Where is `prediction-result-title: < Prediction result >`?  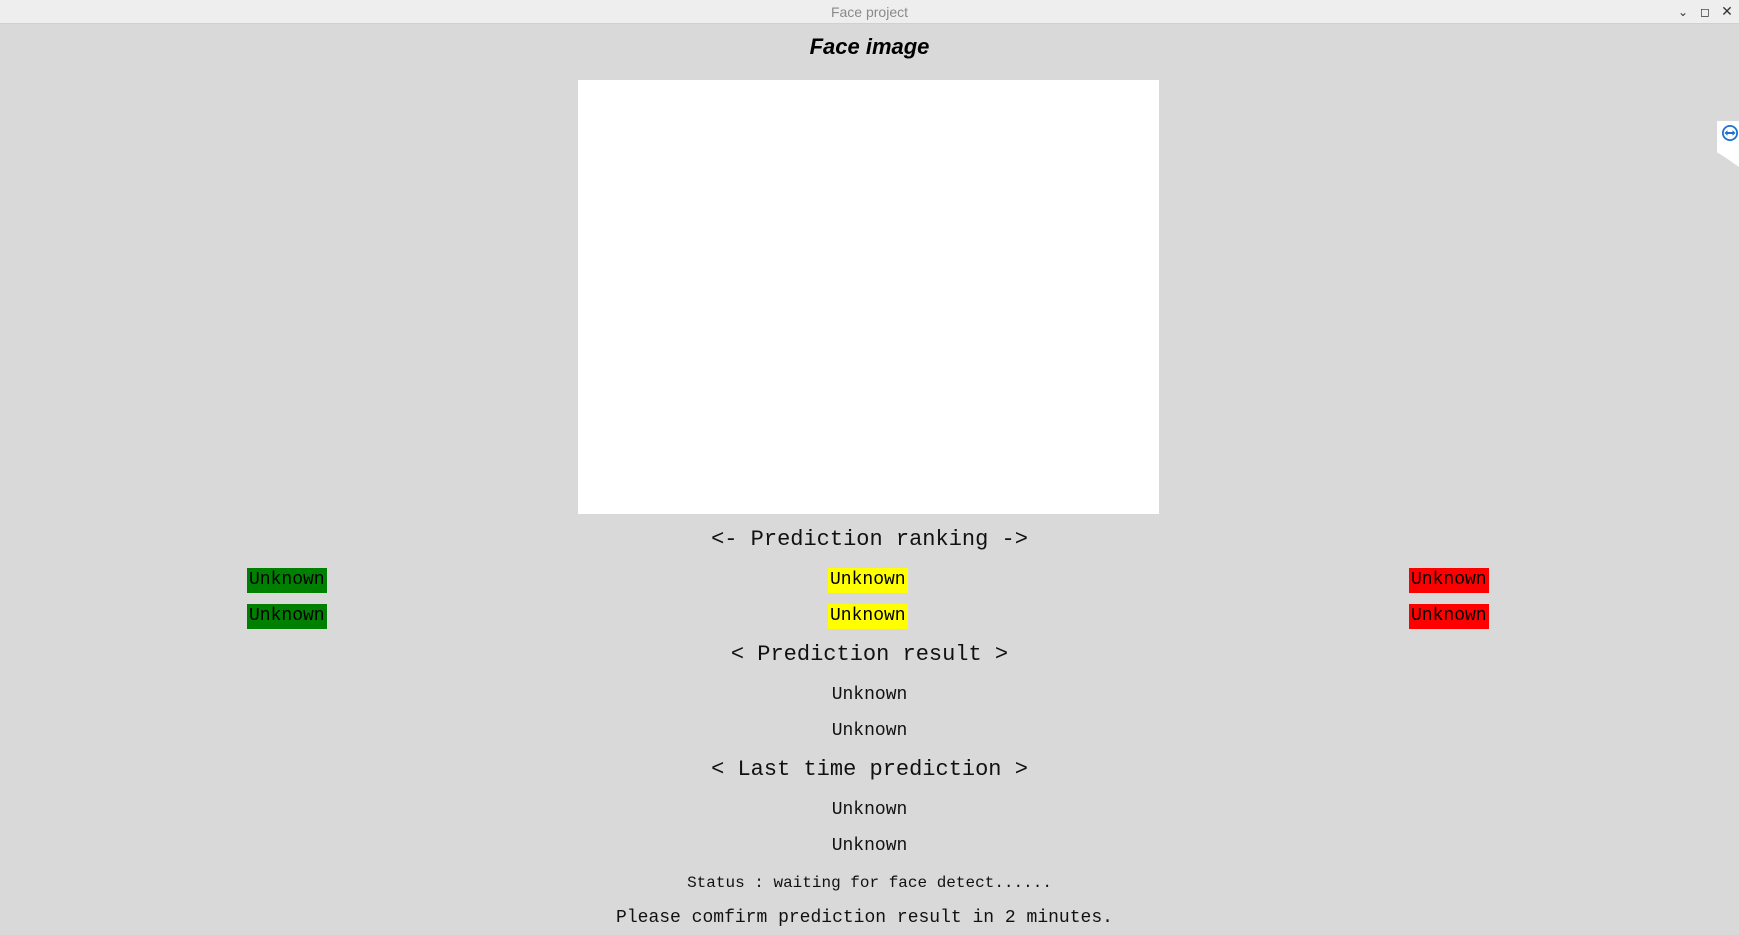
prediction-result-title: < Prediction result > is located at coordinates (869, 654).